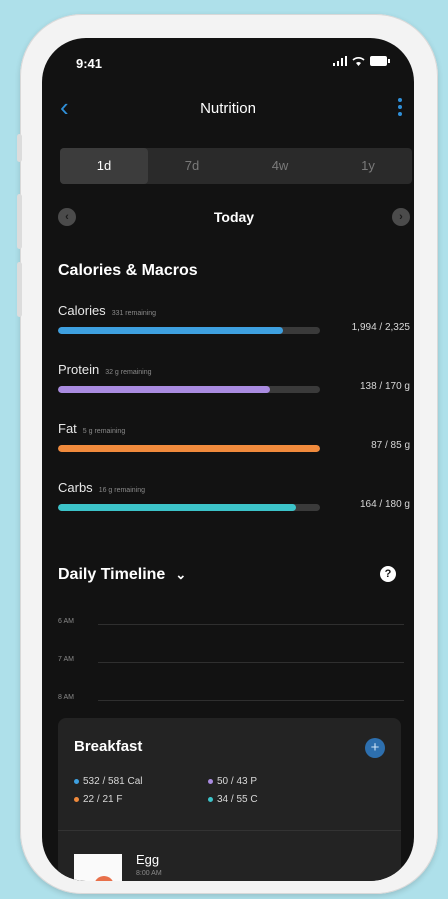 The height and width of the screenshot is (899, 448). I want to click on wifi-icon, so click(358, 61).